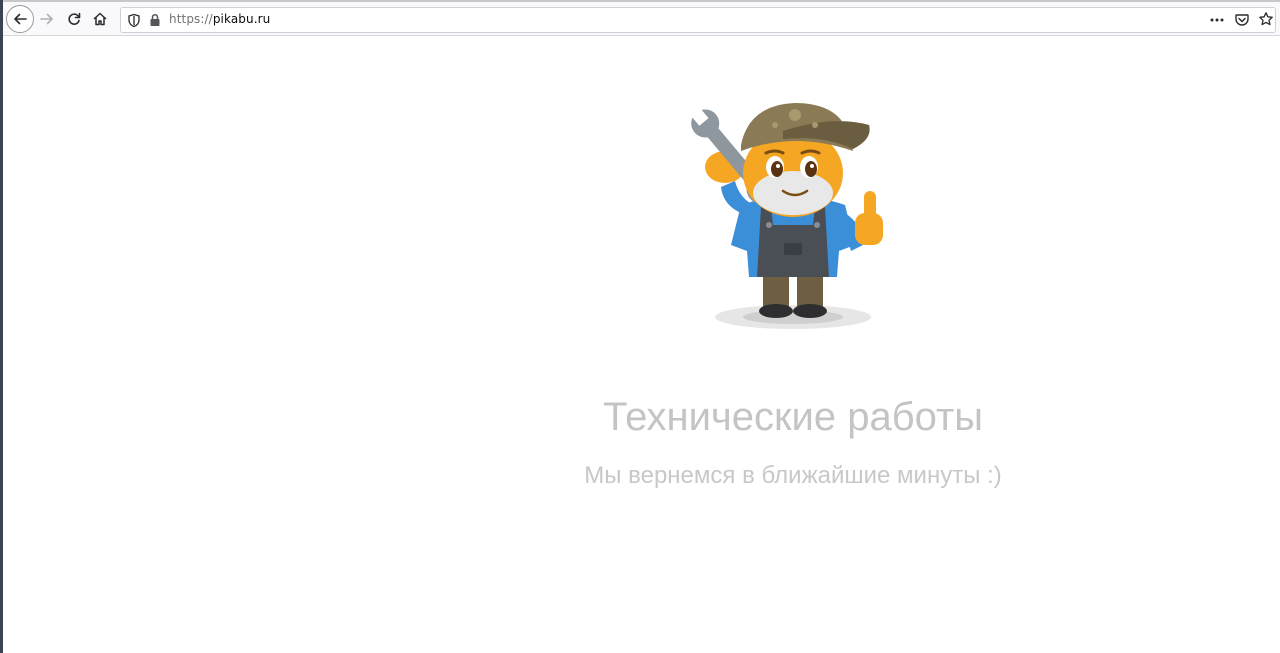  What do you see at coordinates (793, 417) in the screenshot?
I see `page-title: Технические работы` at bounding box center [793, 417].